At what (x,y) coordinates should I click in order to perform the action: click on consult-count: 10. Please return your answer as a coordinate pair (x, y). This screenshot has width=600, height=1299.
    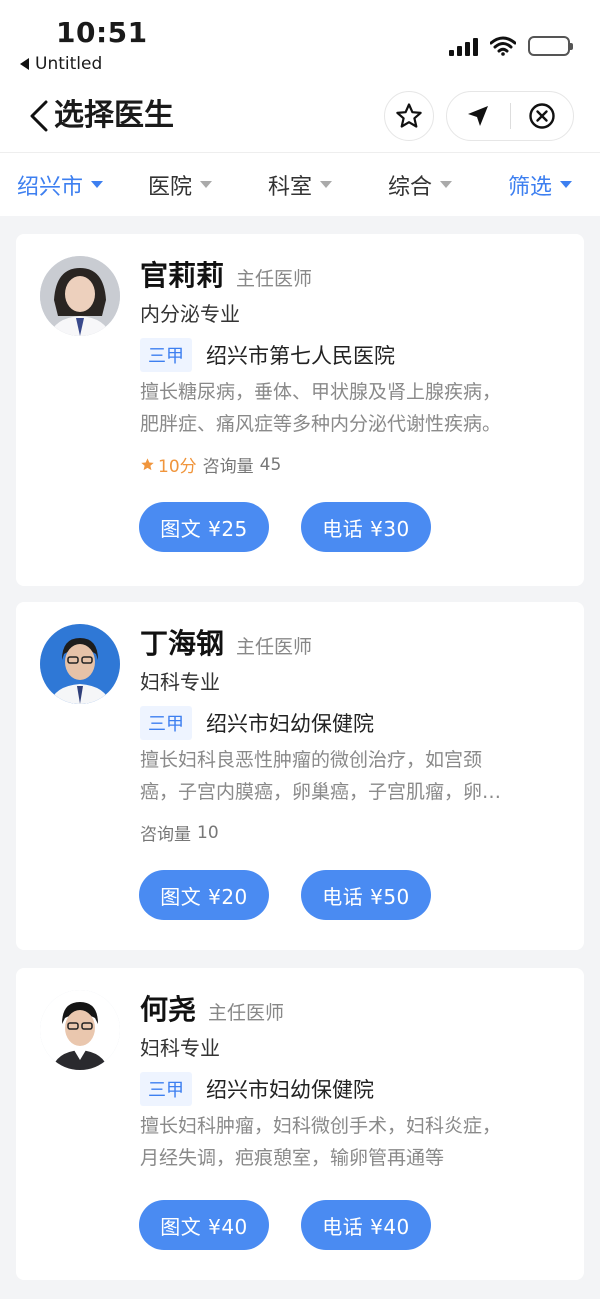
    Looking at the image, I should click on (208, 832).